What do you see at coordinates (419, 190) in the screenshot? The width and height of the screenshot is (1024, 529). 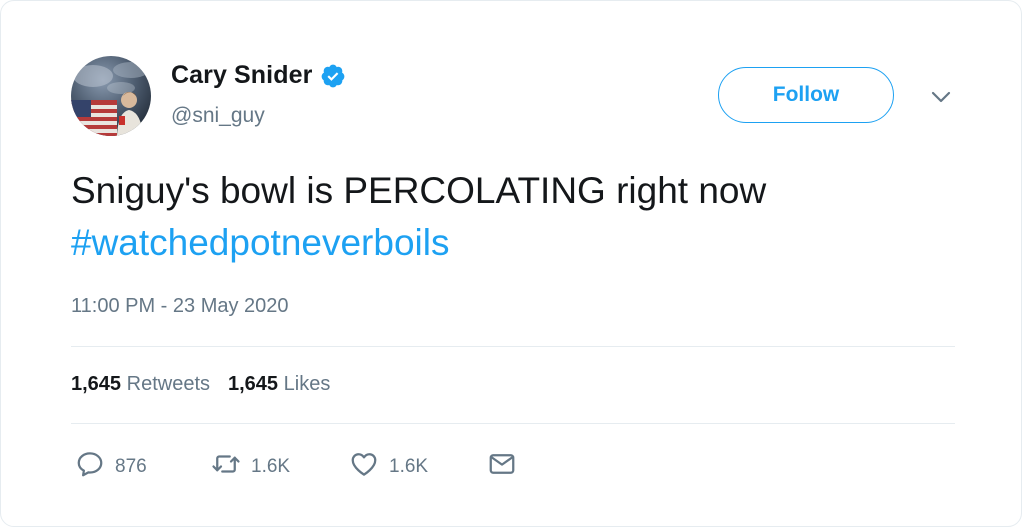 I see `tweet-body: Sniguy's bowl is PERCOLATING right now` at bounding box center [419, 190].